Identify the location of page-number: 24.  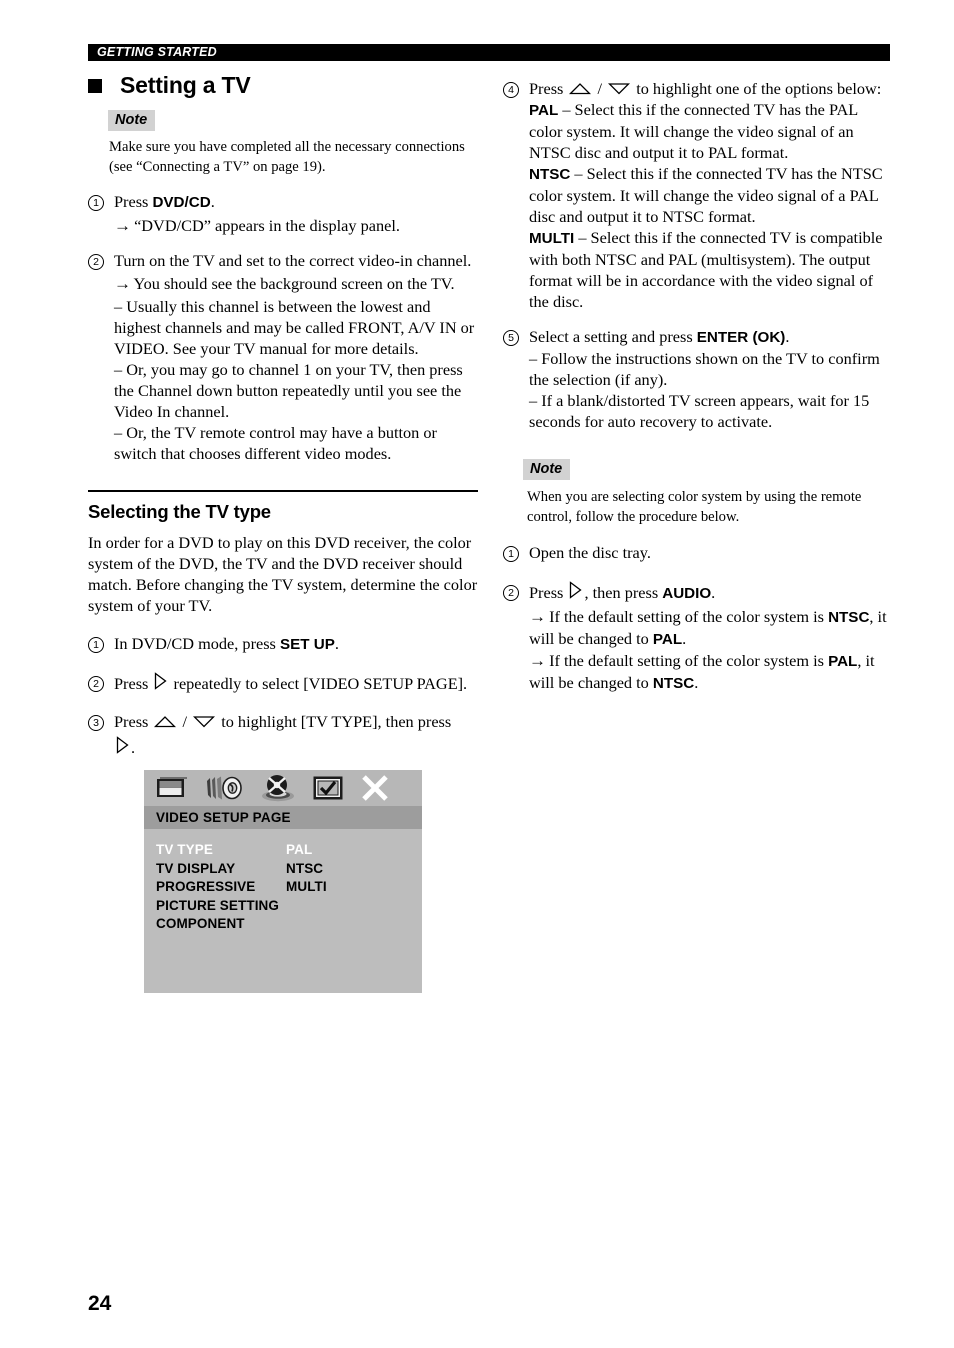
(100, 1303).